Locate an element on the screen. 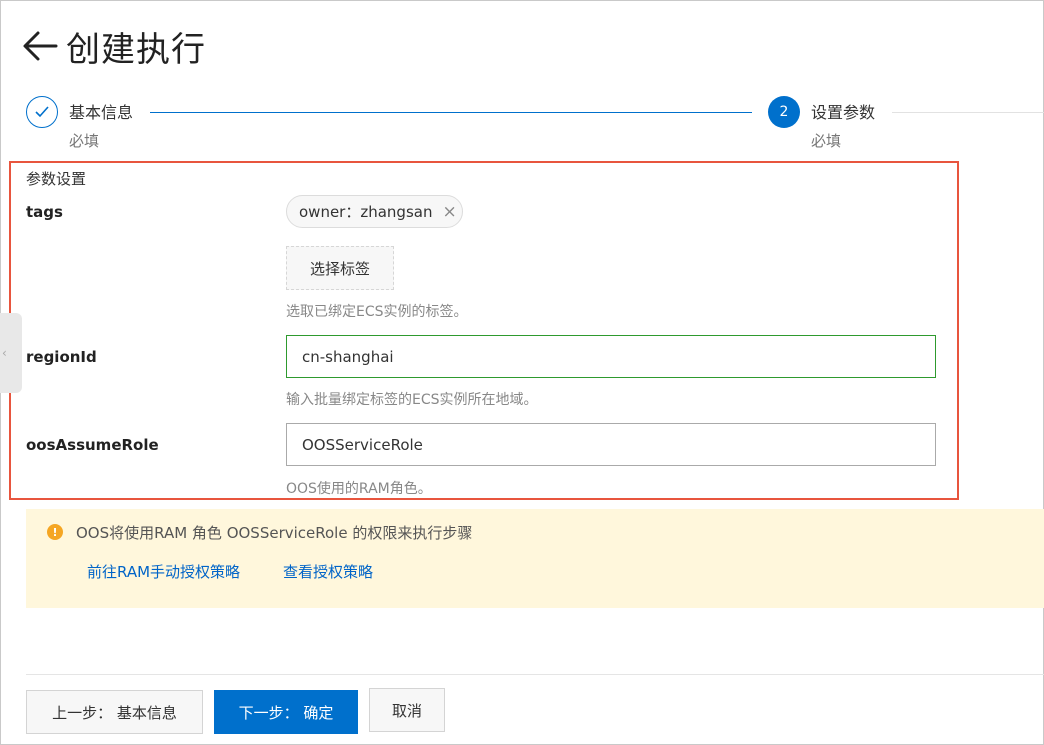 The image size is (1044, 745). role-label: oosAssumeRole is located at coordinates (92, 445).